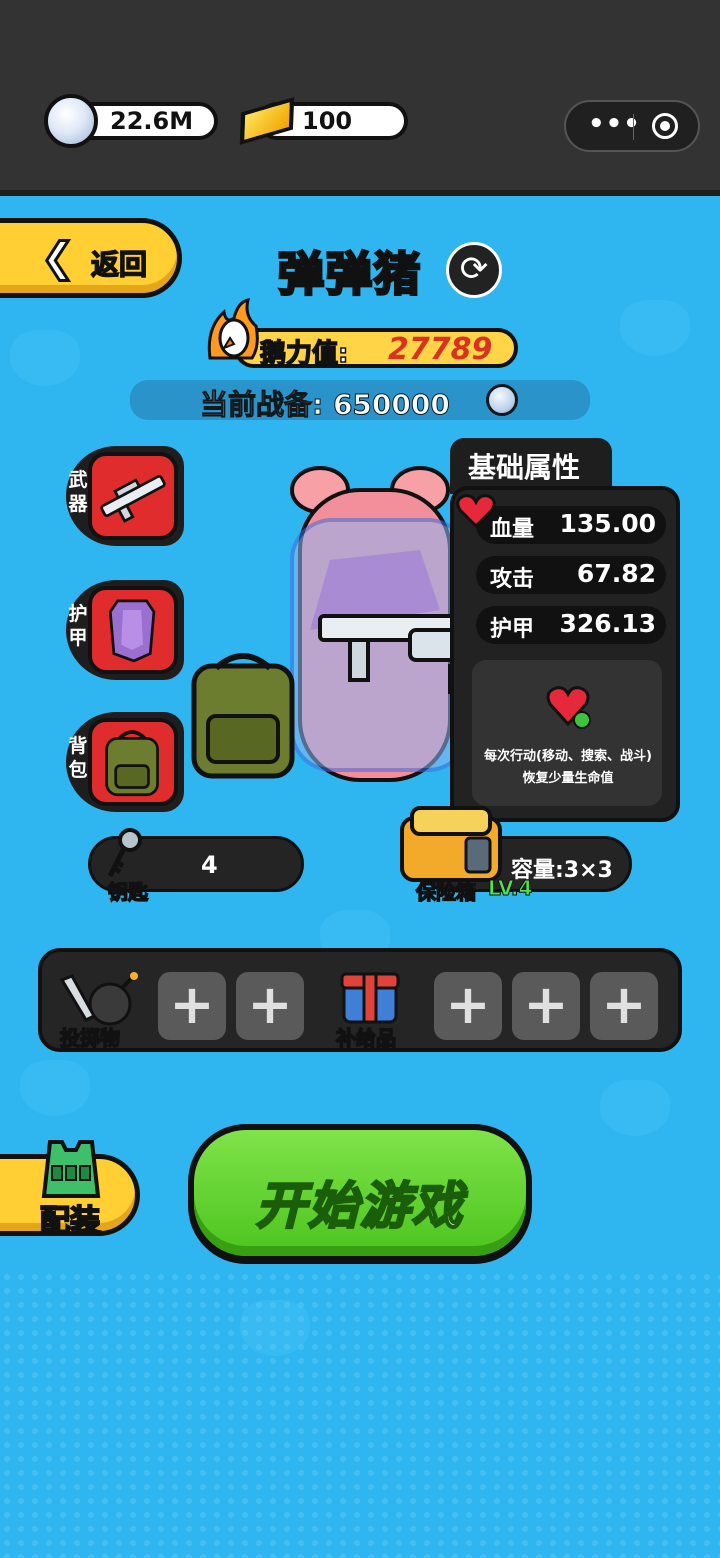 This screenshot has width=720, height=1558. What do you see at coordinates (512, 579) in the screenshot?
I see `stat-name: 攻击` at bounding box center [512, 579].